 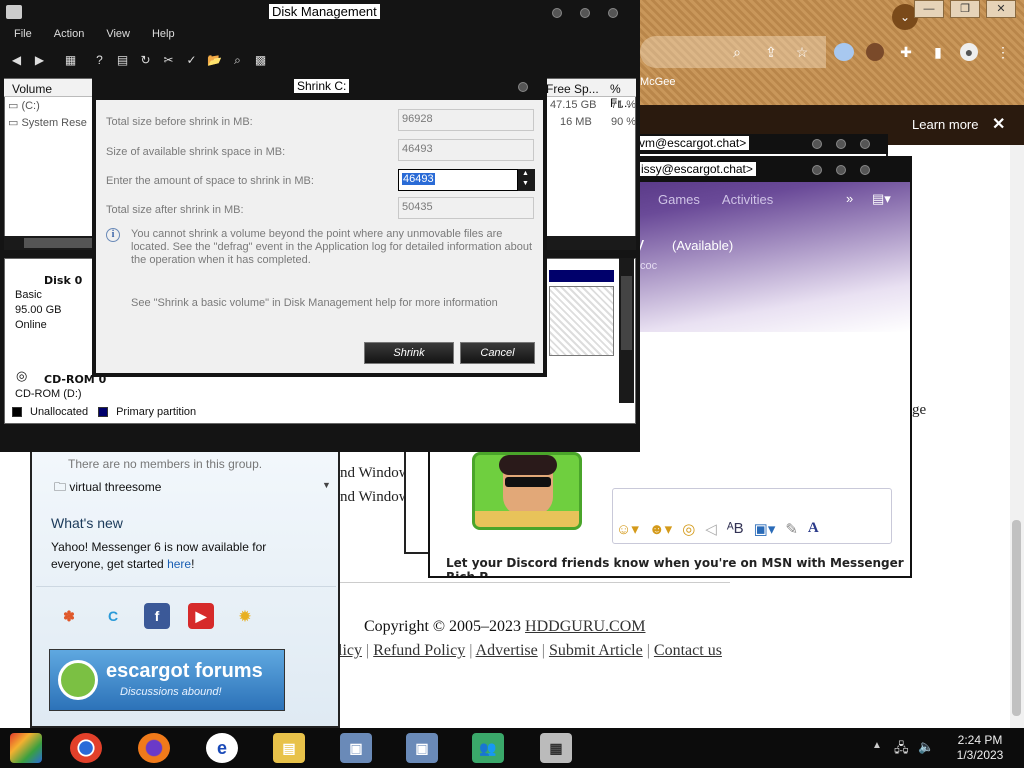 What do you see at coordinates (945, 124) in the screenshot?
I see `learn-more-link: Learn more` at bounding box center [945, 124].